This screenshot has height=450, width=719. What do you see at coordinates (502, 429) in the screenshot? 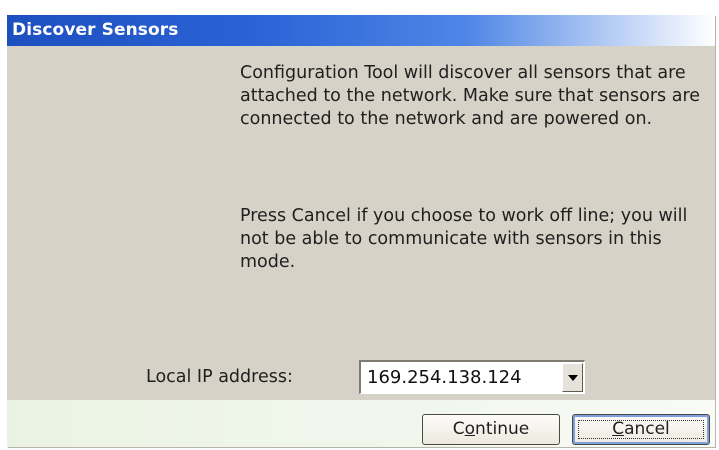
I see `continue-label-post: ntinue` at bounding box center [502, 429].